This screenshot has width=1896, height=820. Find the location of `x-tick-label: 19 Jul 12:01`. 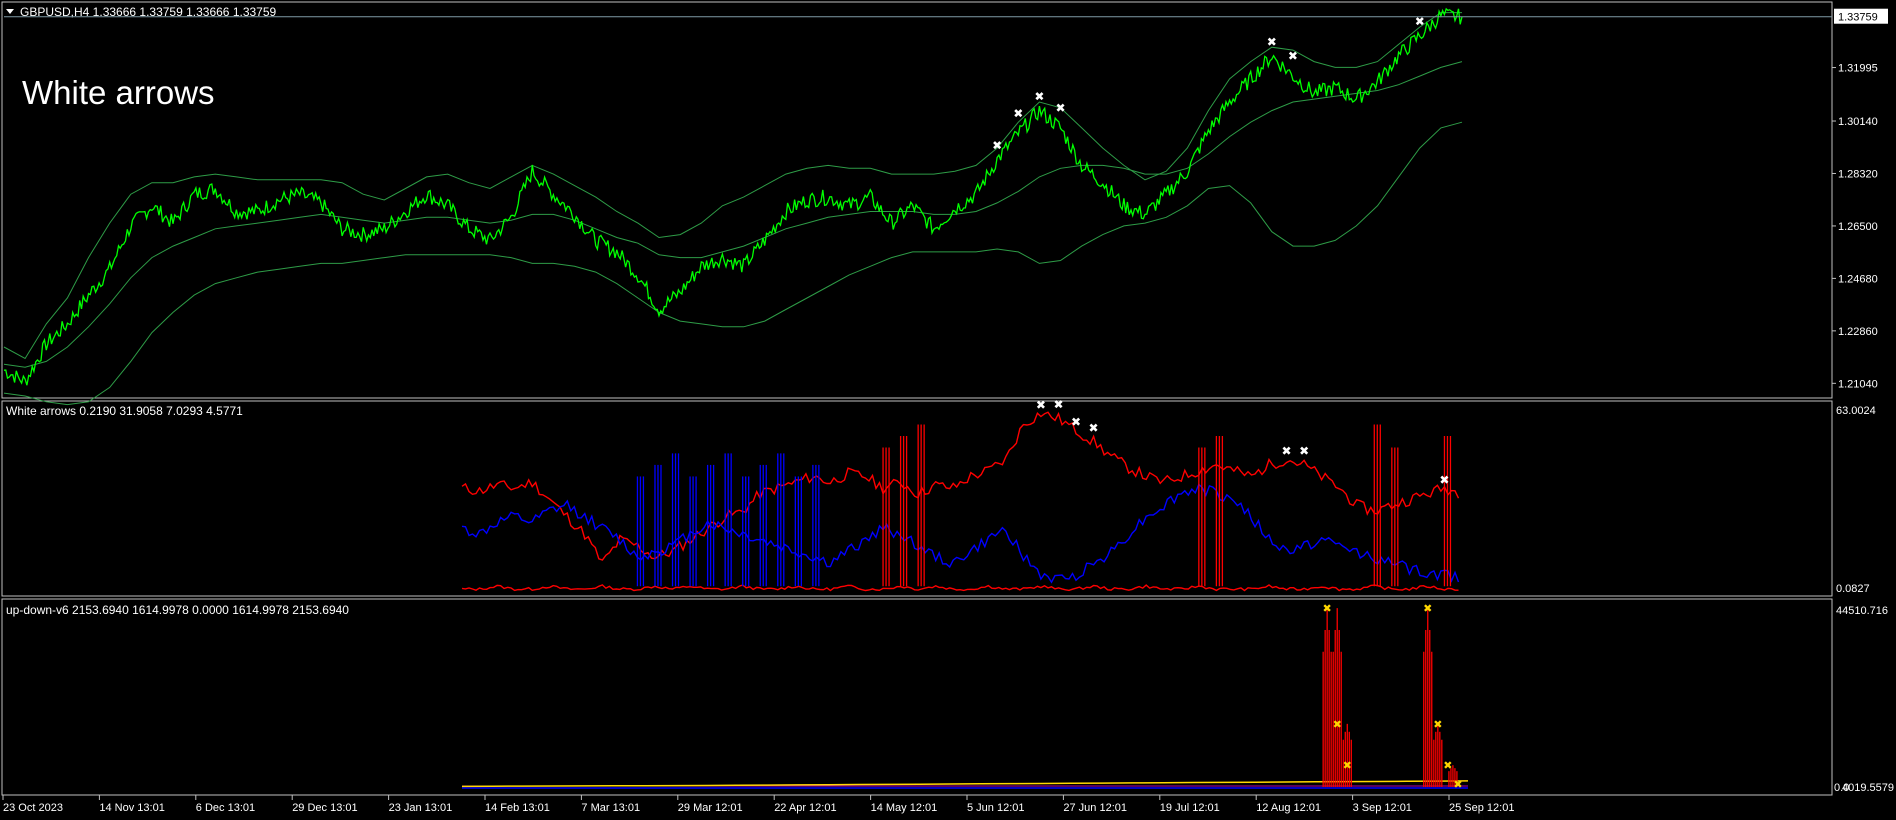

x-tick-label: 19 Jul 12:01 is located at coordinates (1190, 808).